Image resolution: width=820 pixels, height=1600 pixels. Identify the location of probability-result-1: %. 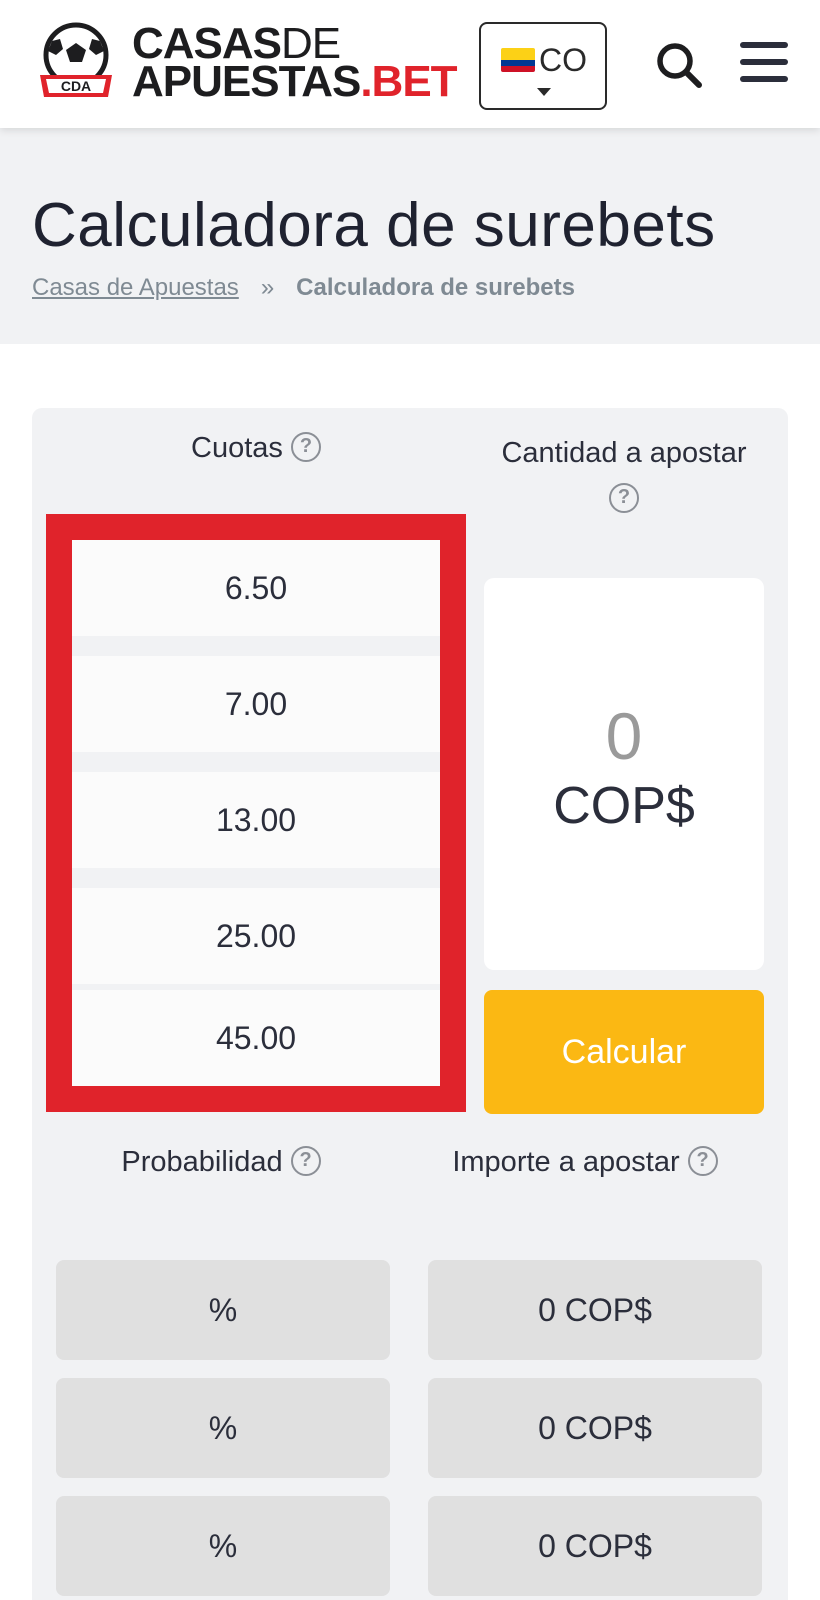
(223, 1310).